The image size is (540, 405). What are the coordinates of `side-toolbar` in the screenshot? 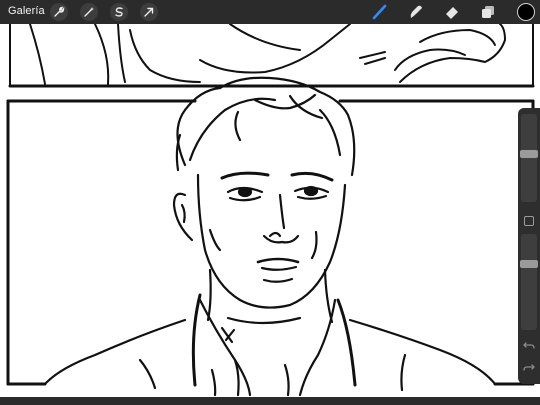 It's located at (529, 246).